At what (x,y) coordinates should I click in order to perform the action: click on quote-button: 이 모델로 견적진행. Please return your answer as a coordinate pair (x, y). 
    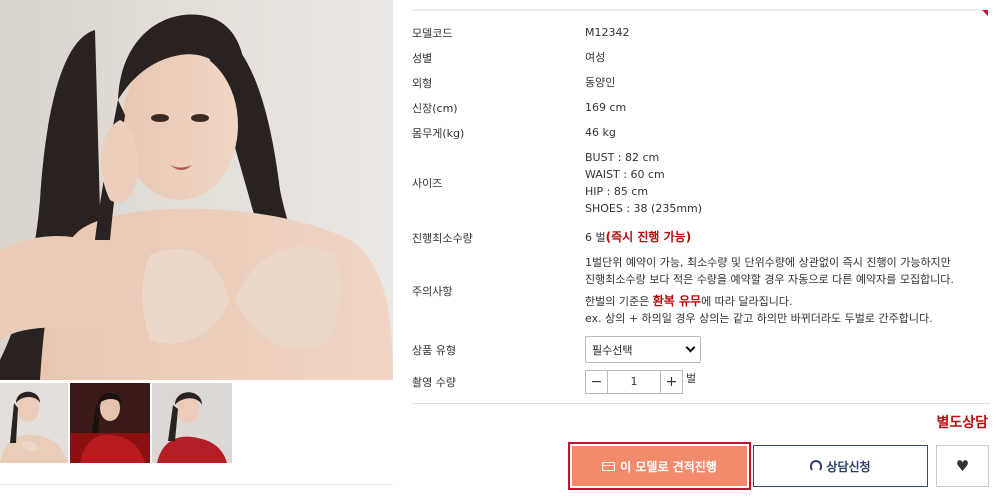
    Looking at the image, I should click on (659, 466).